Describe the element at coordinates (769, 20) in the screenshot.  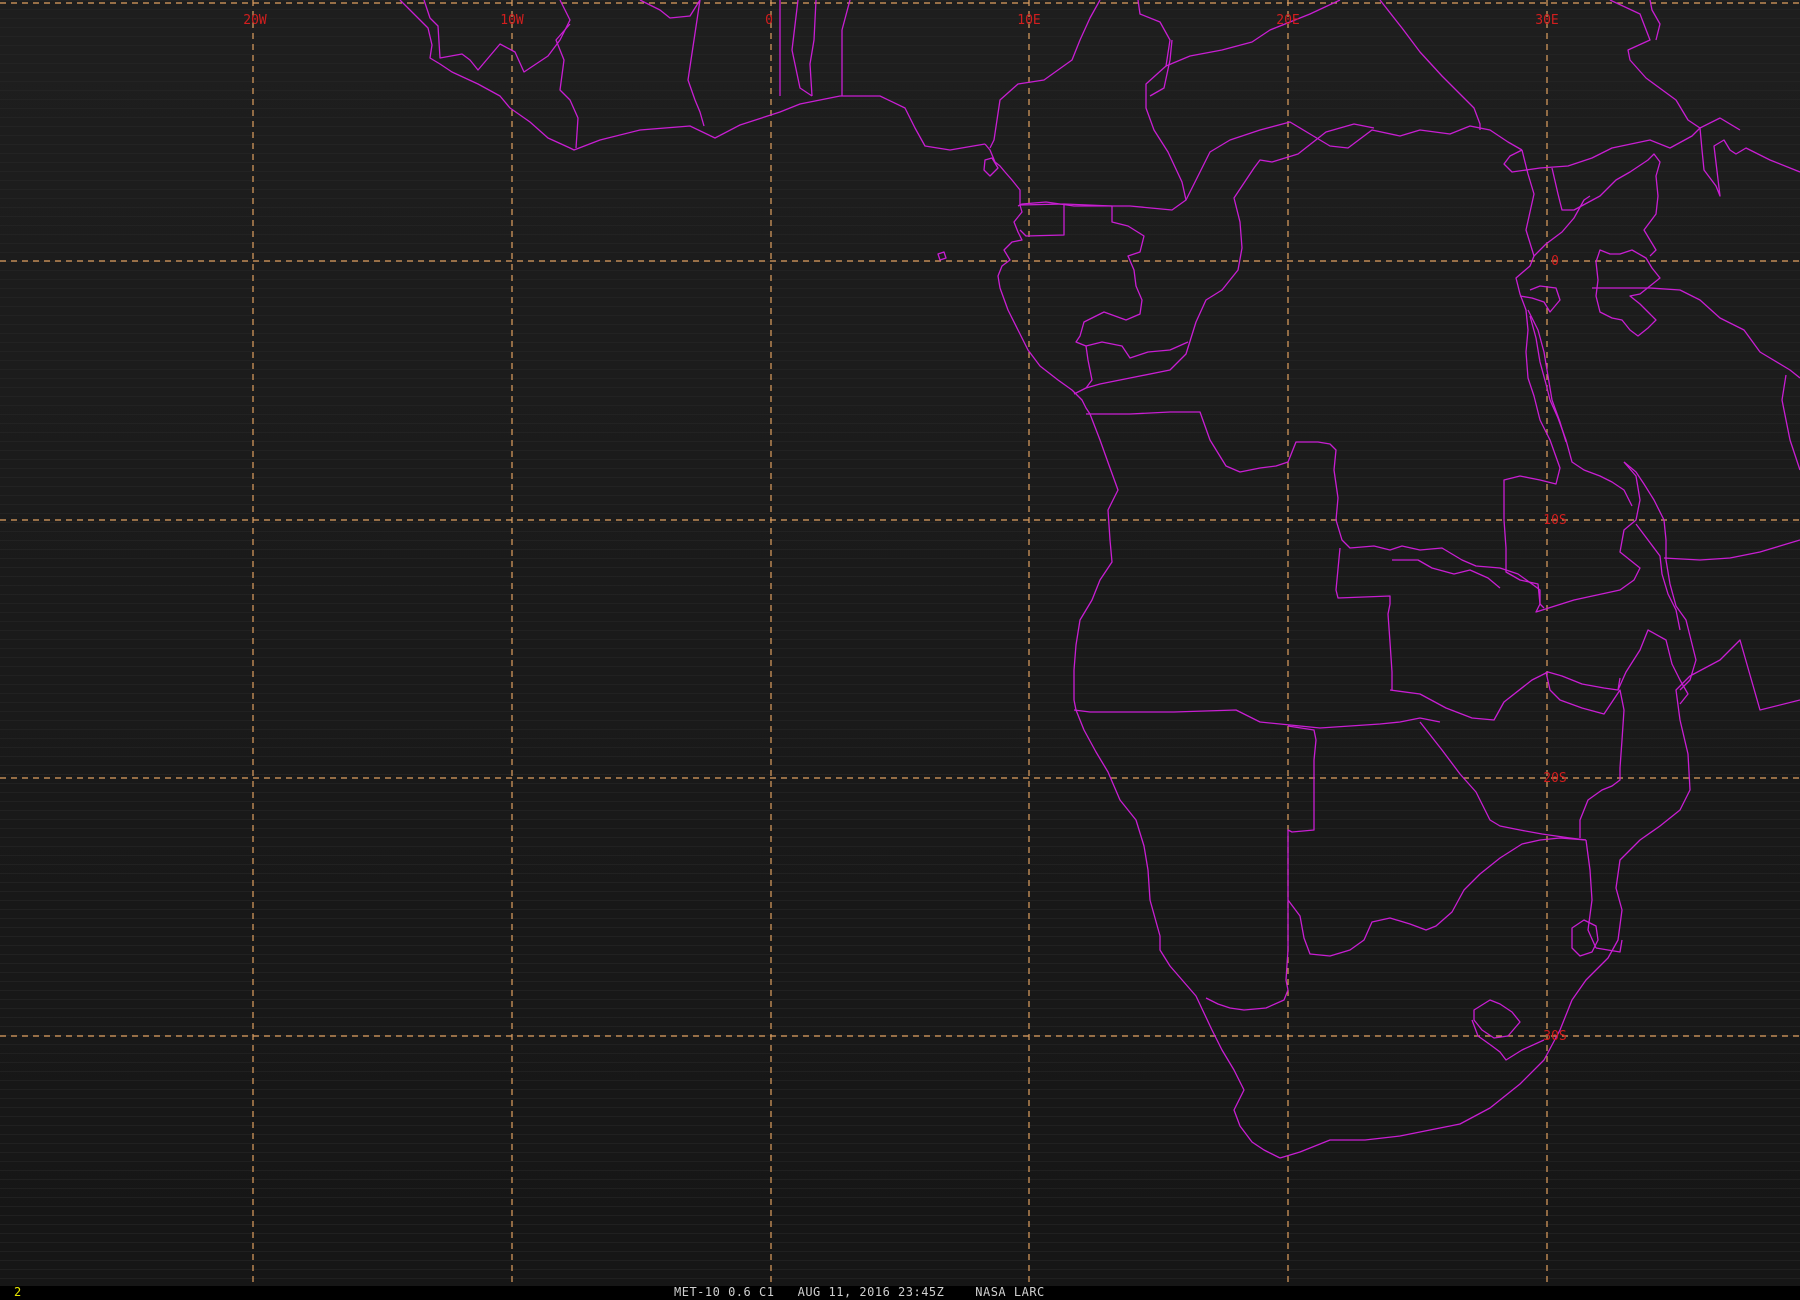
I see `lon-label-0: 0` at that location.